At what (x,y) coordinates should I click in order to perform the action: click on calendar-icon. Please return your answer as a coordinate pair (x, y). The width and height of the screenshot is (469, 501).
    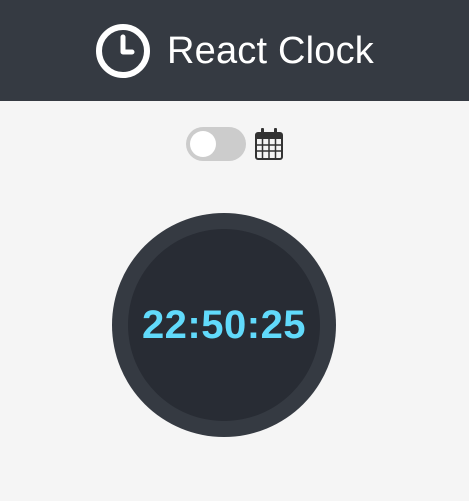
    Looking at the image, I should click on (268, 144).